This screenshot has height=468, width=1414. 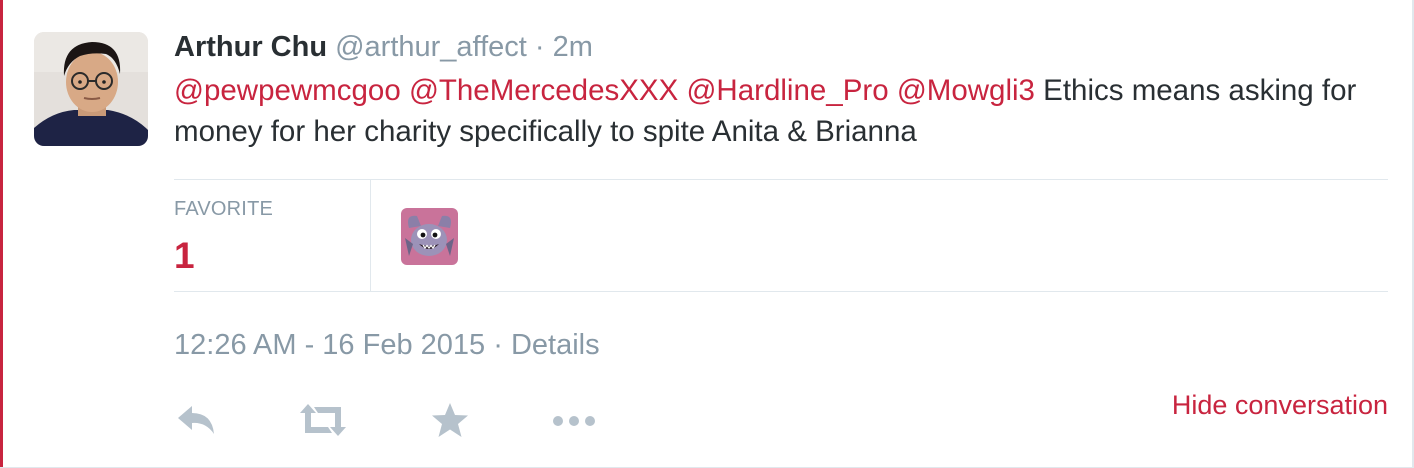 I want to click on relative-time: 2m, so click(x=573, y=47).